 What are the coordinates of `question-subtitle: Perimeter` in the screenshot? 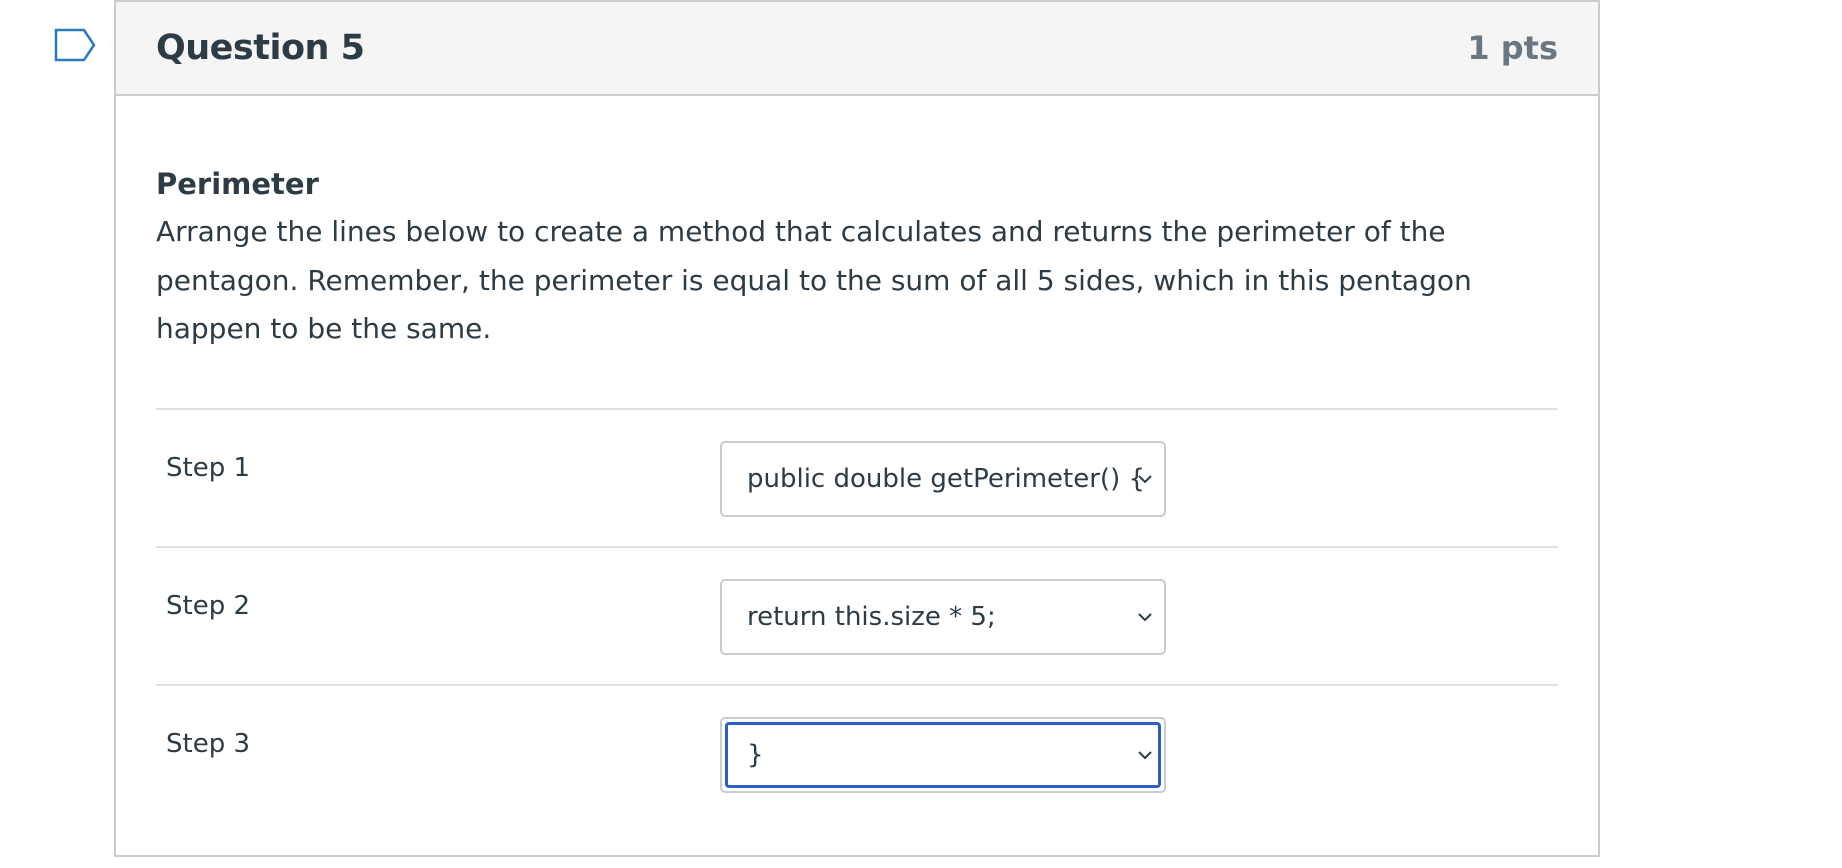 It's located at (237, 184).